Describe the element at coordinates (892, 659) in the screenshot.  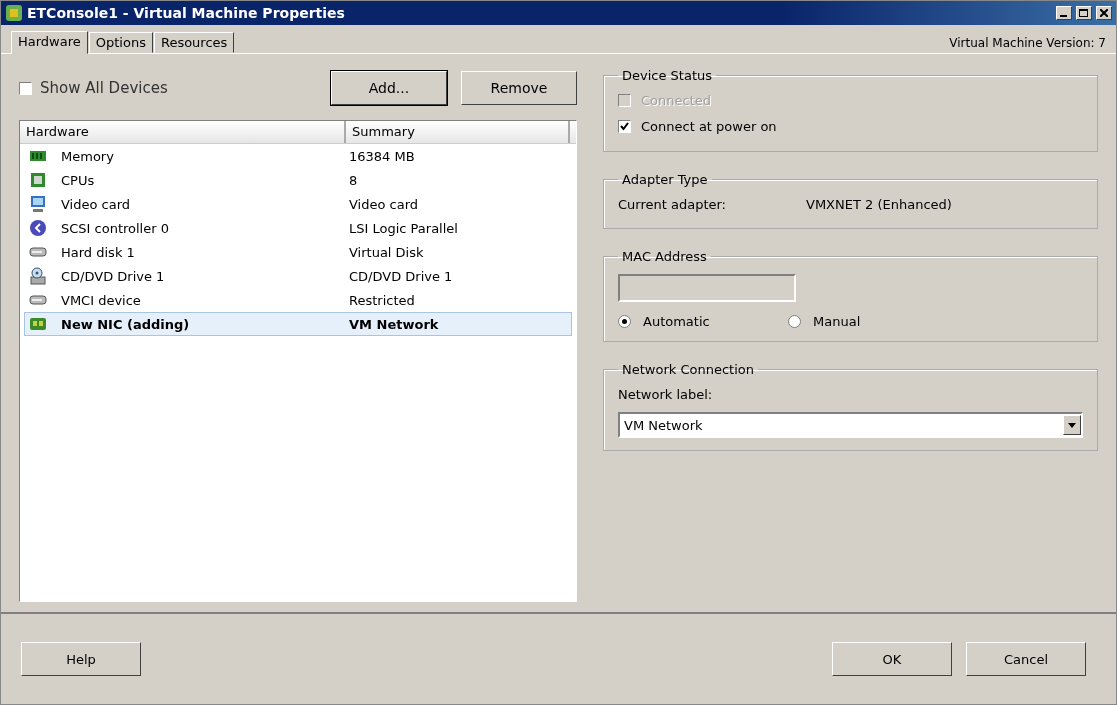
I see `dialog-button: OK` at that location.